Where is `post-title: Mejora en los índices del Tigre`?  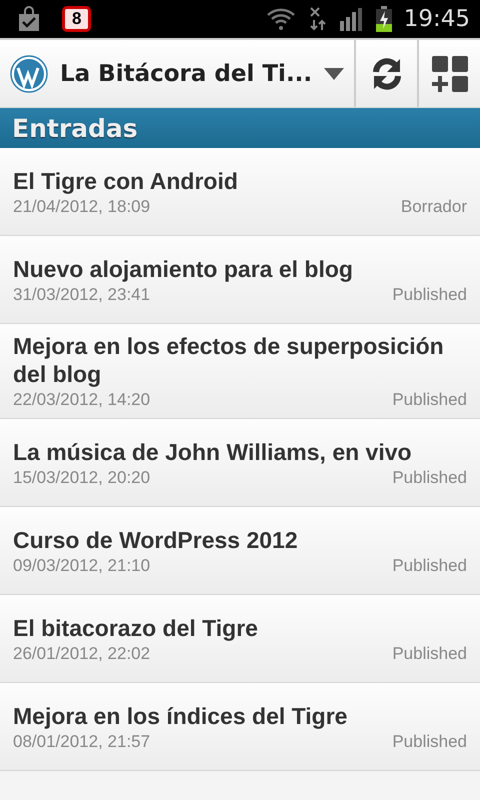 post-title: Mejora en los índices del Tigre is located at coordinates (180, 716).